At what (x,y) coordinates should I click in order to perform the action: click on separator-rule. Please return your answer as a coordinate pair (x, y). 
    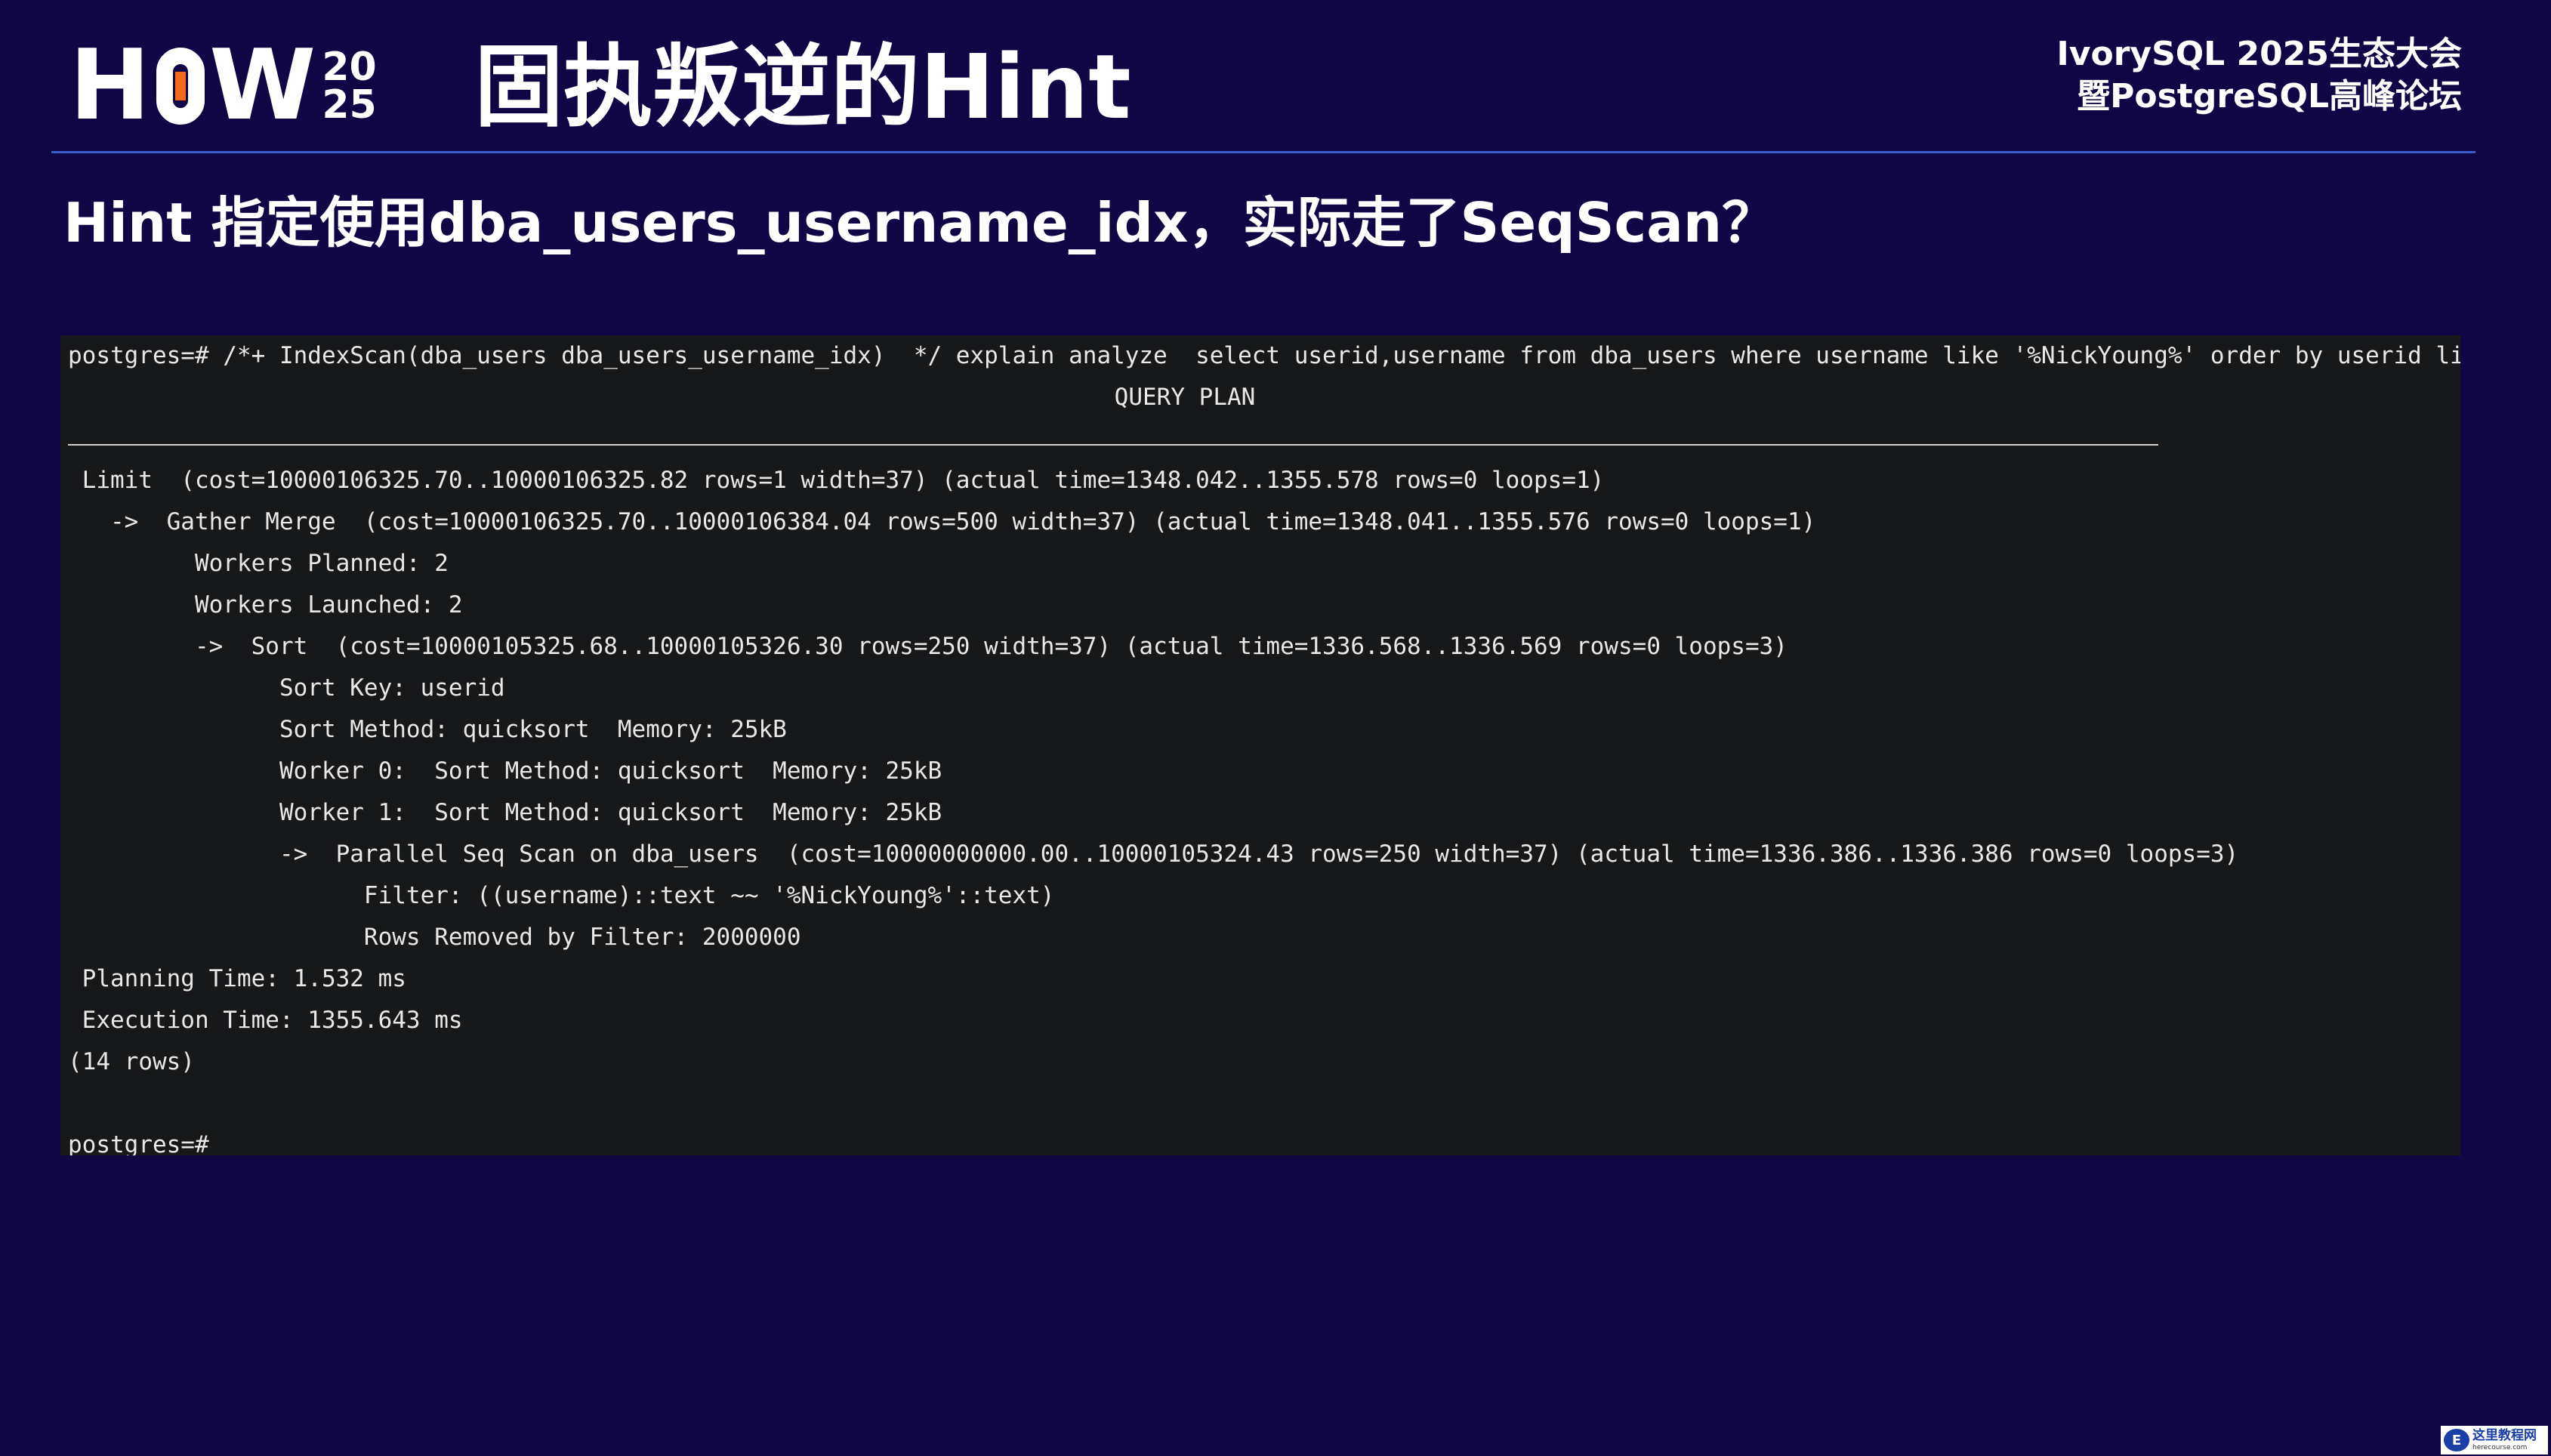
    Looking at the image, I should click on (1113, 445).